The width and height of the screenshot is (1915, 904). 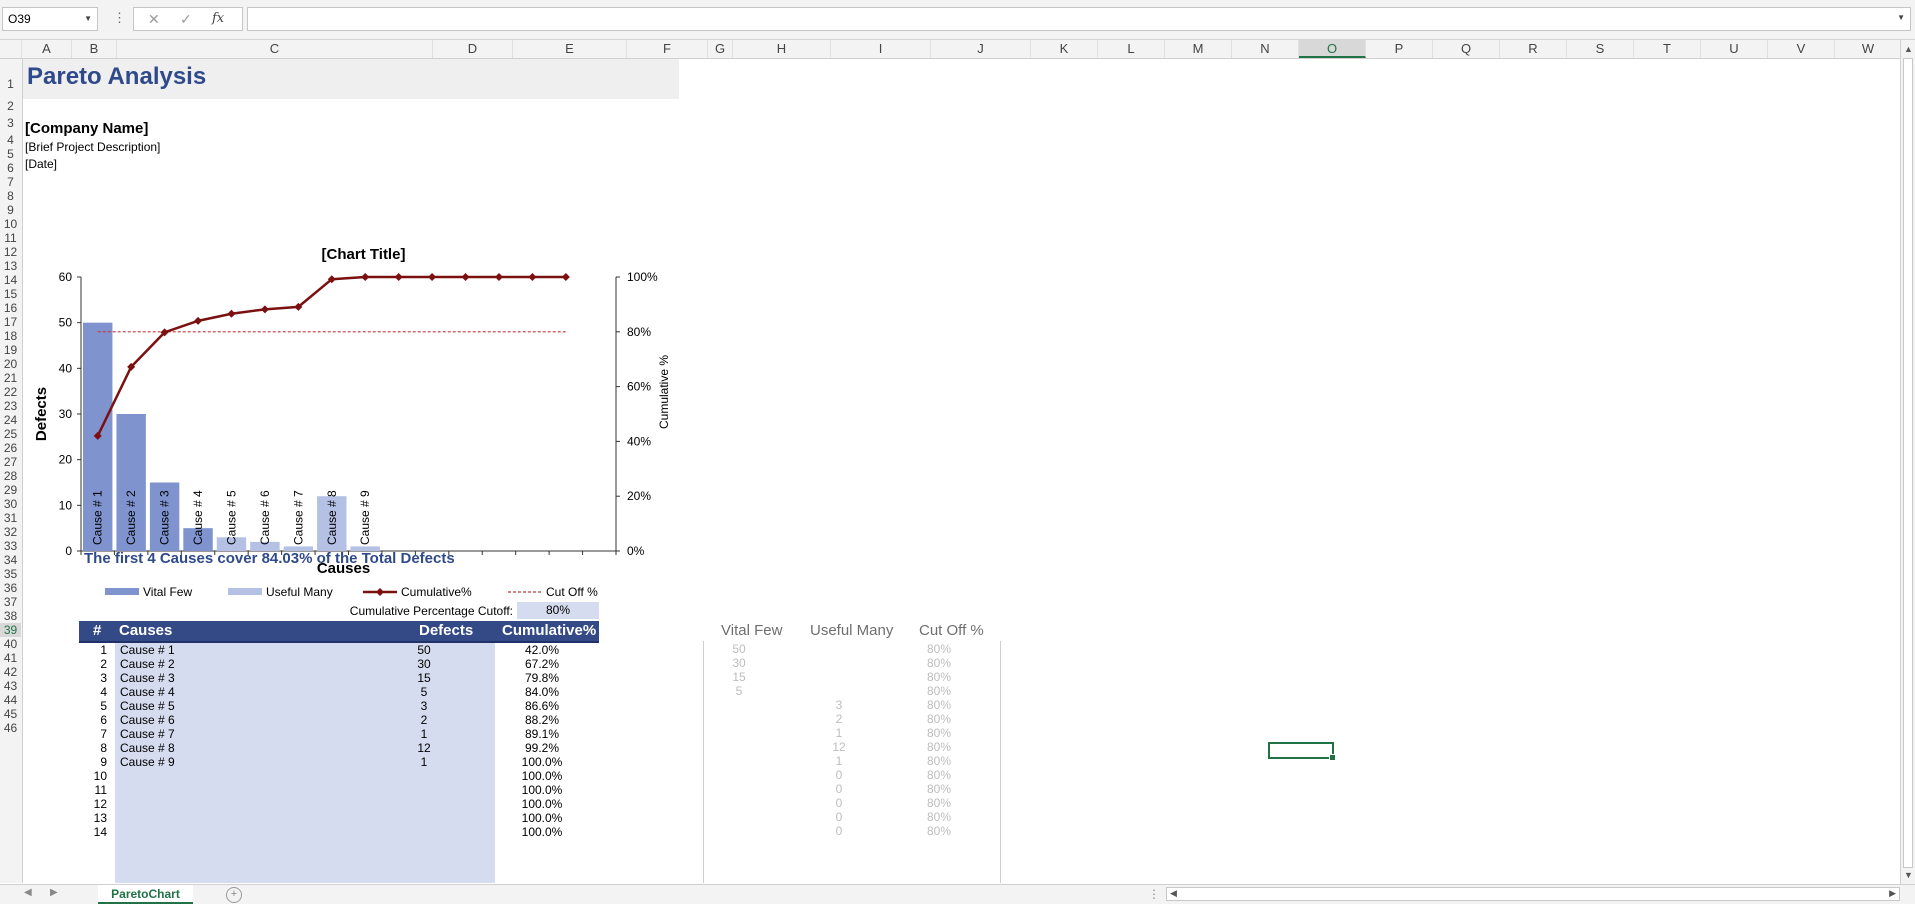 I want to click on row-header-20: 20, so click(x=10, y=364).